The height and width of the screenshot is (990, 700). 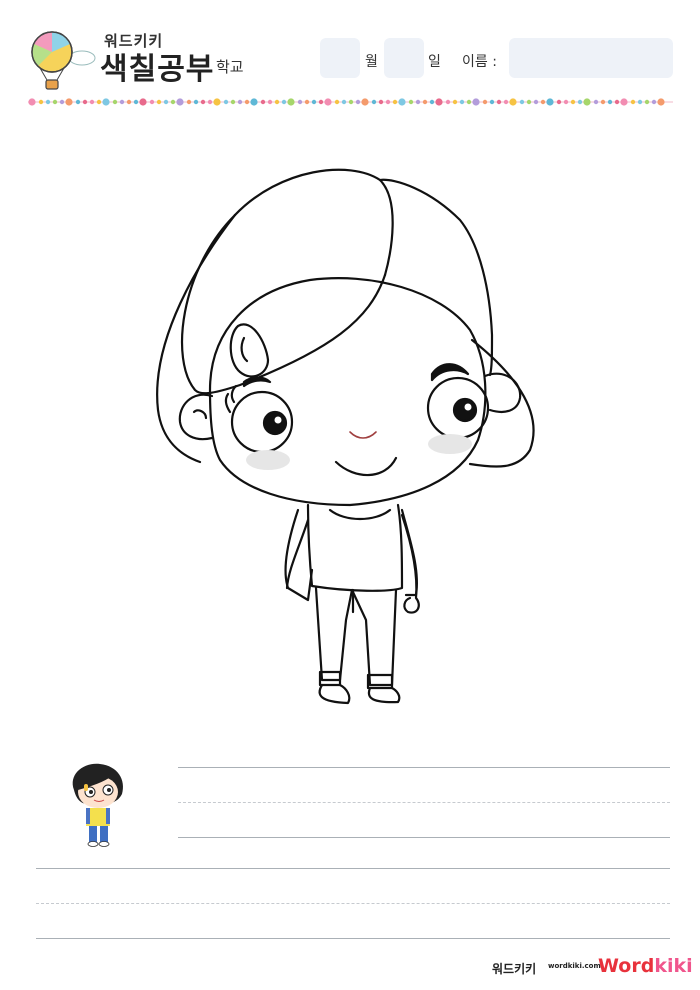 What do you see at coordinates (591, 58) in the screenshot?
I see `name-field` at bounding box center [591, 58].